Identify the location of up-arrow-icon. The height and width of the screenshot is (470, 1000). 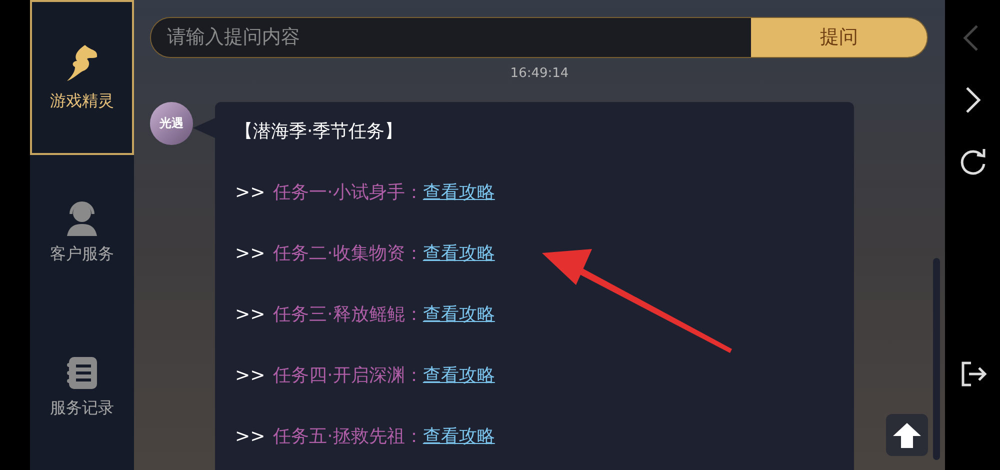
(907, 435).